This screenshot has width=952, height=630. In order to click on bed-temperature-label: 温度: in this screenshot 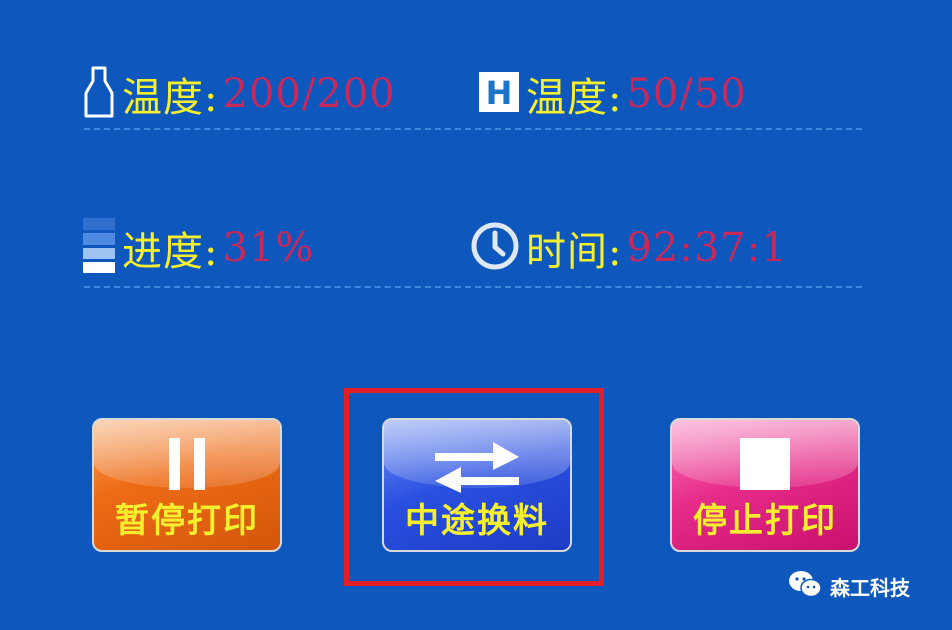, I will do `click(574, 98)`.